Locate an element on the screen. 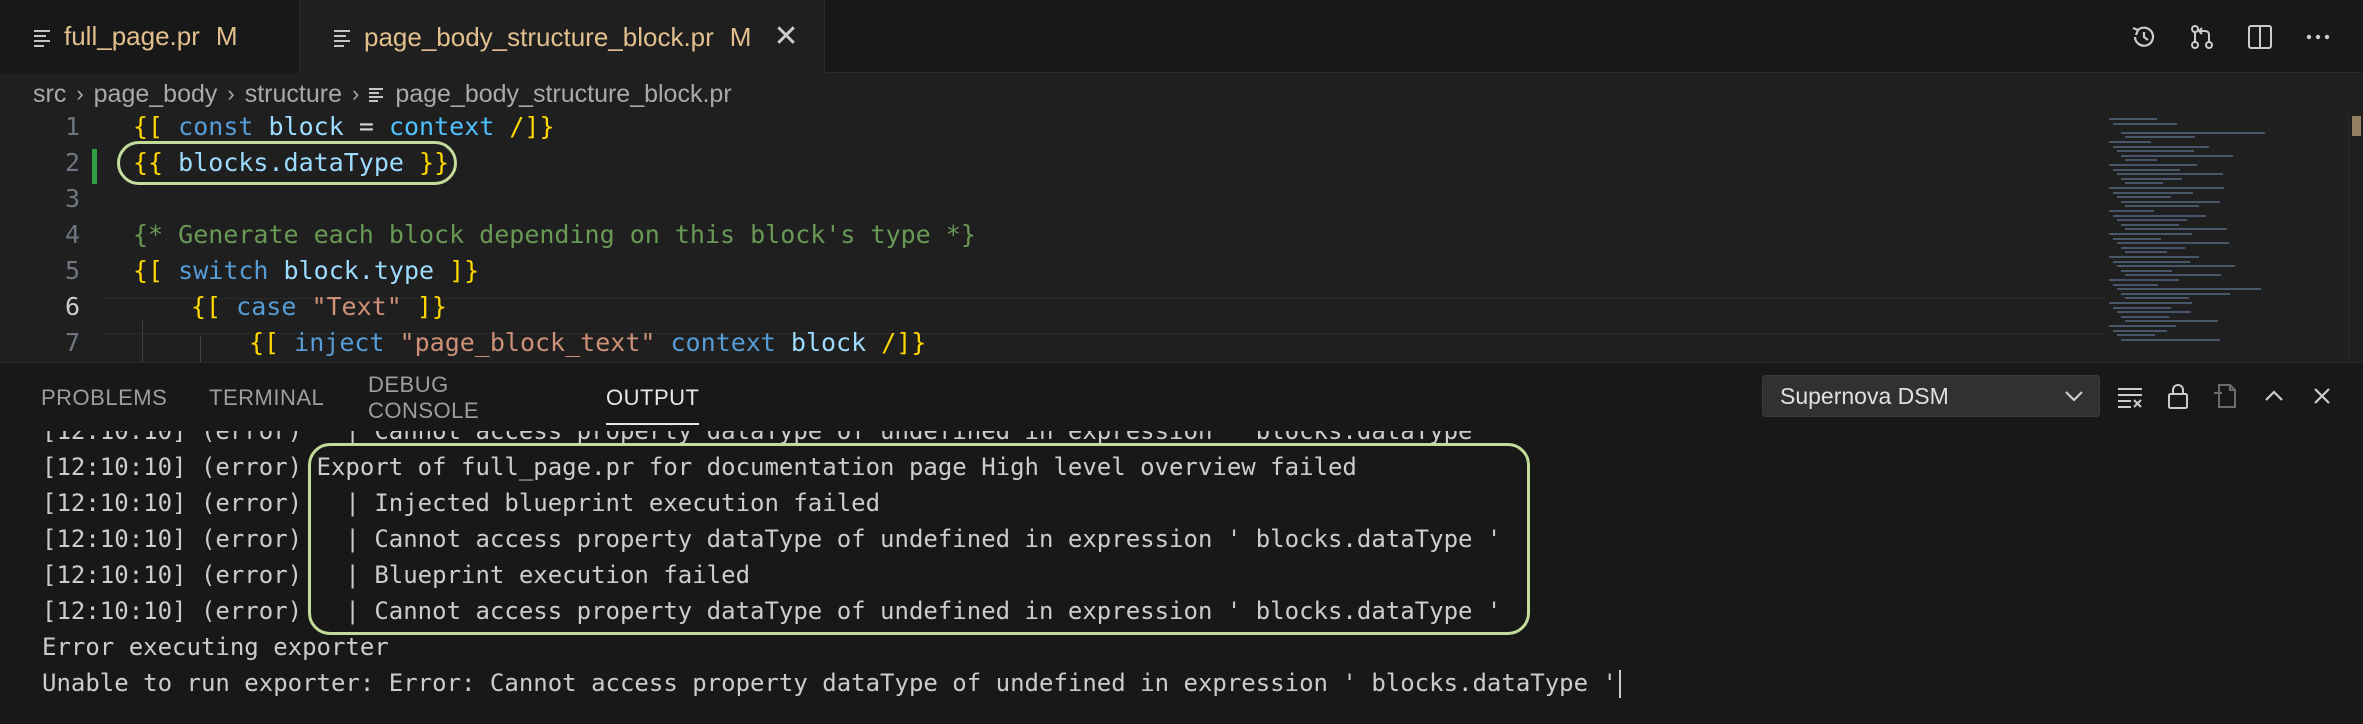 This screenshot has height=724, width=2363. code-token: case is located at coordinates (266, 306).